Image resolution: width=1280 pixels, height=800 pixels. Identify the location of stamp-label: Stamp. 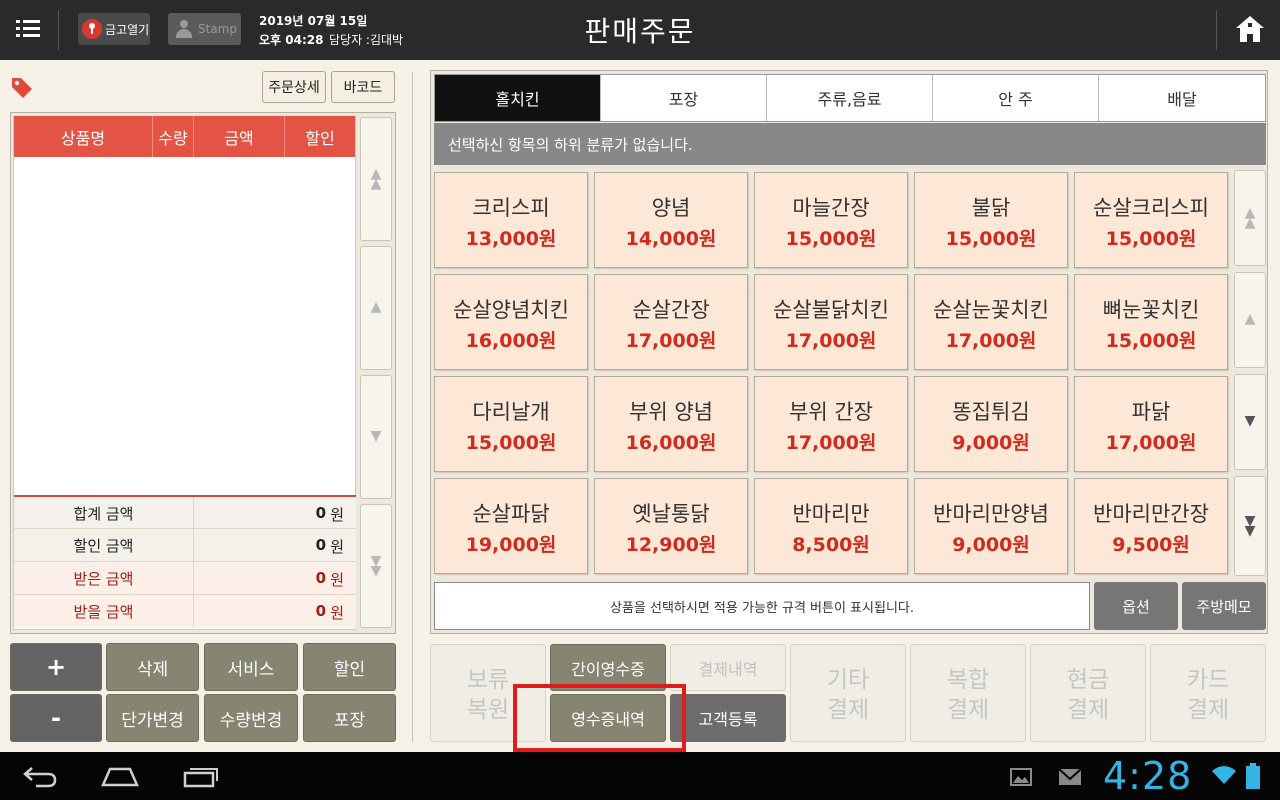
(217, 29).